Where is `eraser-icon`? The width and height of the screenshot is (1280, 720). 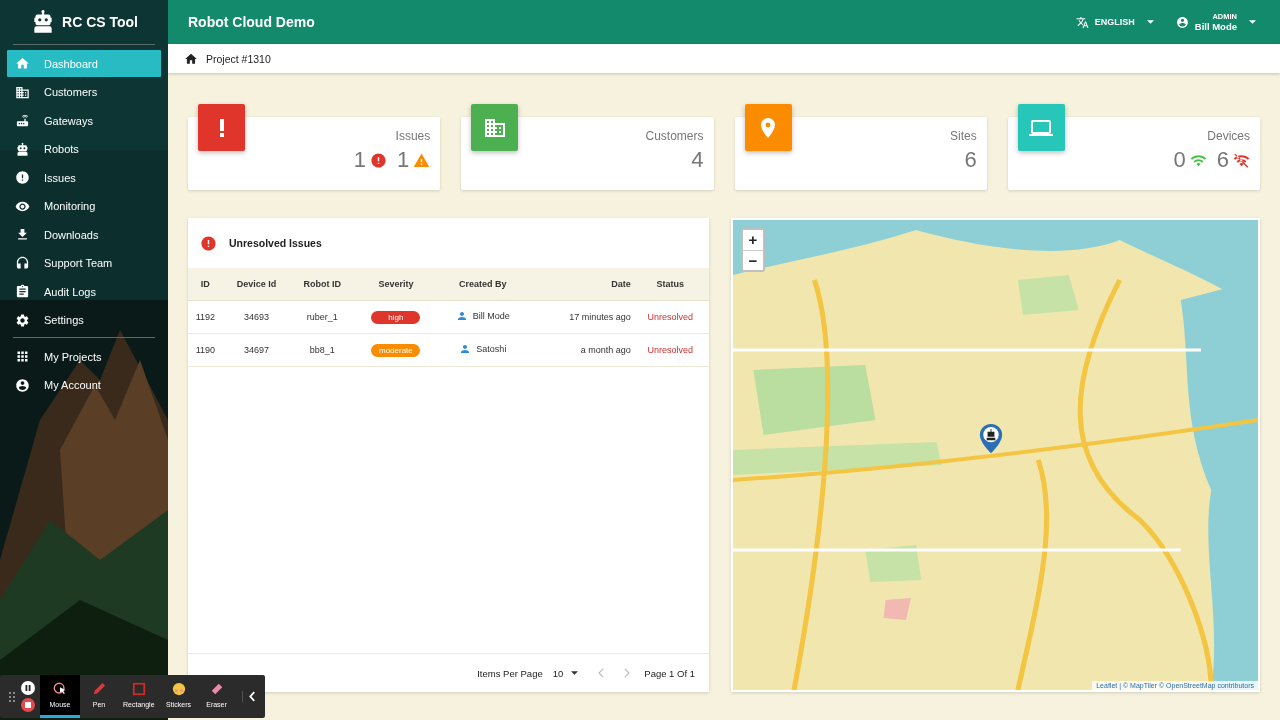 eraser-icon is located at coordinates (216, 689).